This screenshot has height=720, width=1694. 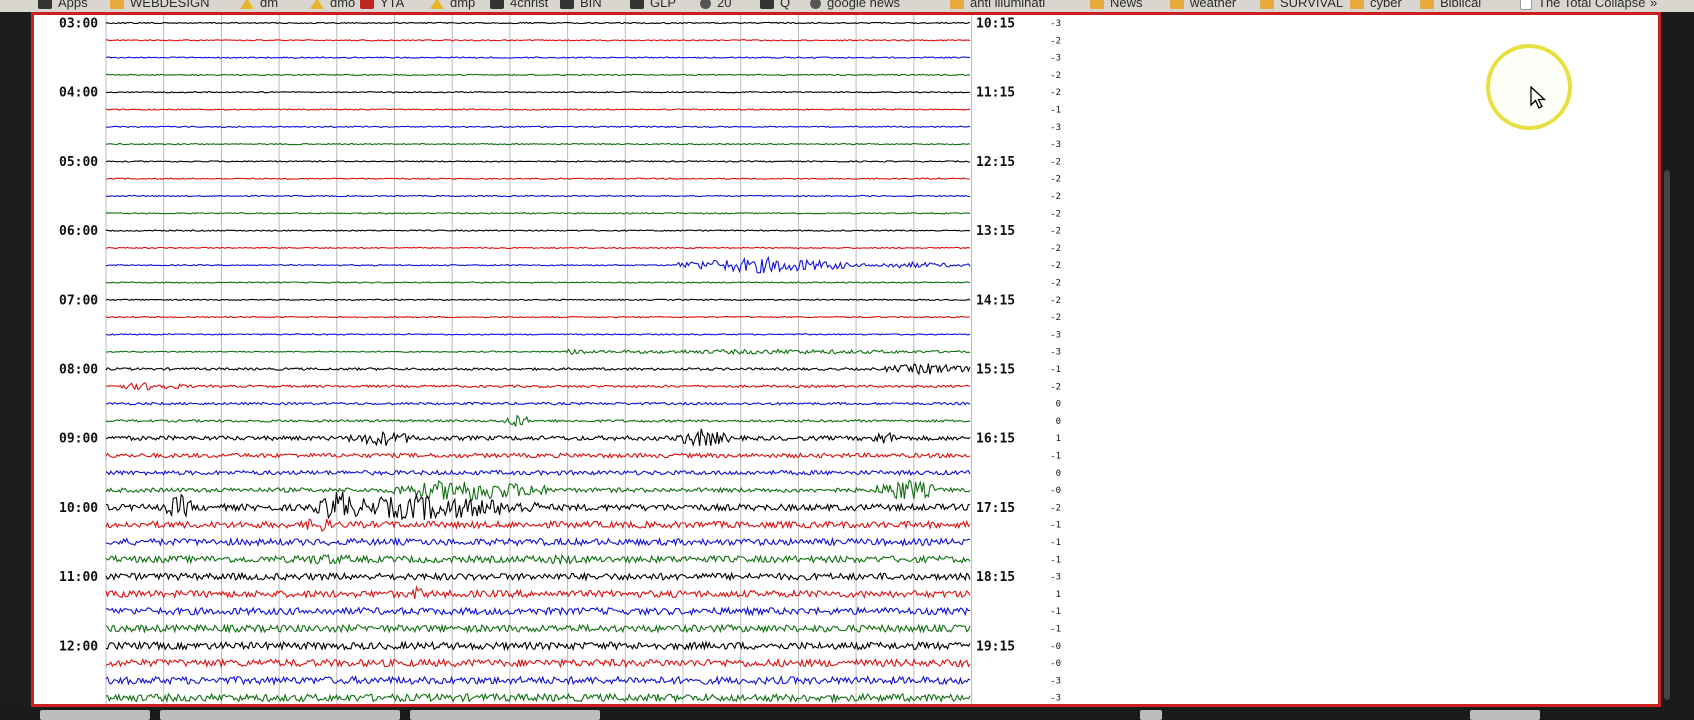 I want to click on trace-scale-value: 1, so click(x=1058, y=439).